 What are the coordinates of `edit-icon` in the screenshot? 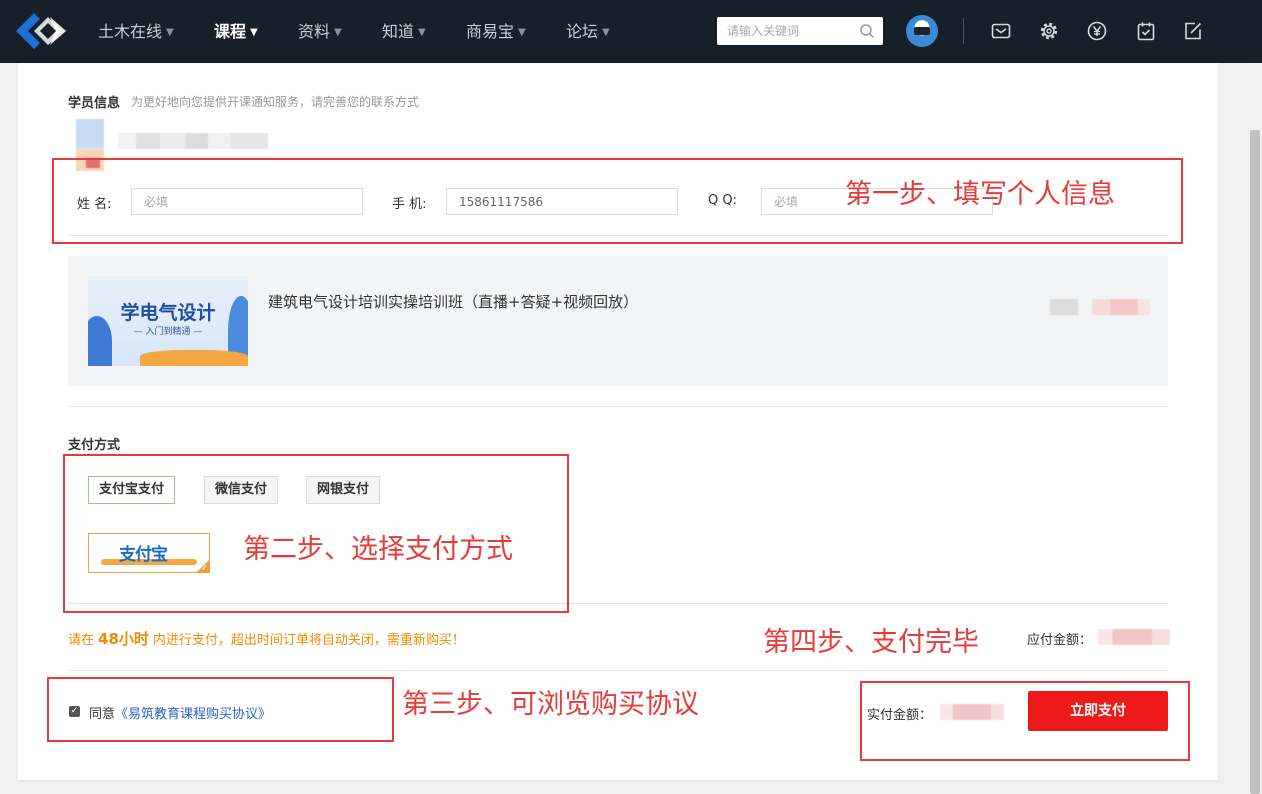 It's located at (1193, 31).